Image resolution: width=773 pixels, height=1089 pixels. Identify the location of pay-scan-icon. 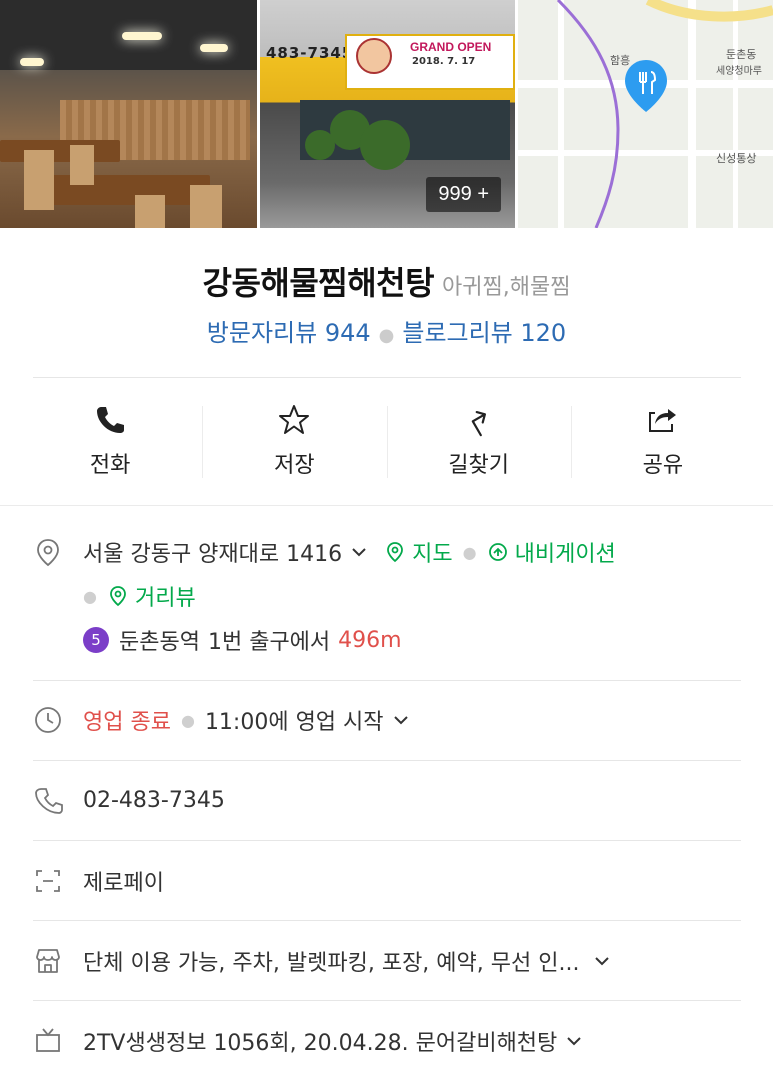
(48, 881).